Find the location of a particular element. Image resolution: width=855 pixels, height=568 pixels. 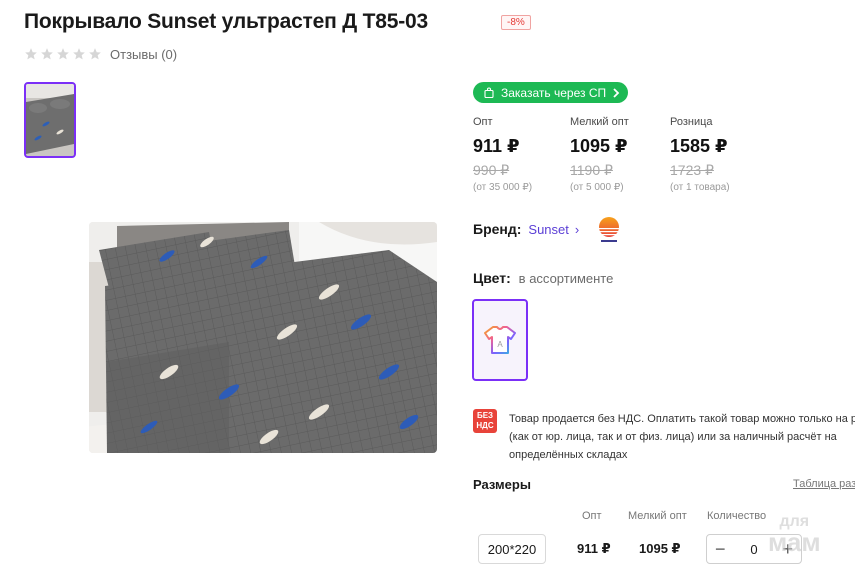

price-condition: (от 5 000 ₽) is located at coordinates (597, 187).